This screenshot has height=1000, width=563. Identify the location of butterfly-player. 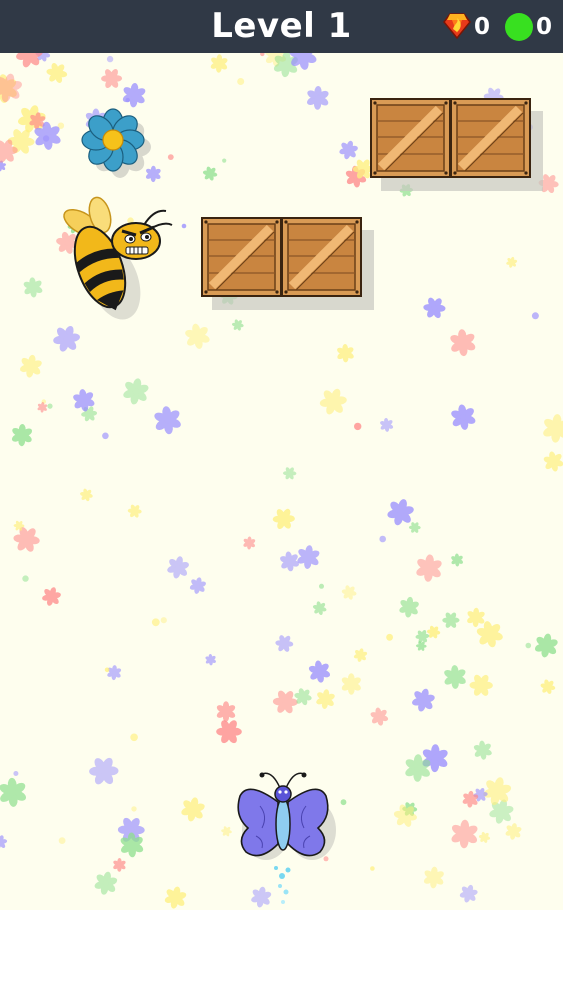
(283, 838).